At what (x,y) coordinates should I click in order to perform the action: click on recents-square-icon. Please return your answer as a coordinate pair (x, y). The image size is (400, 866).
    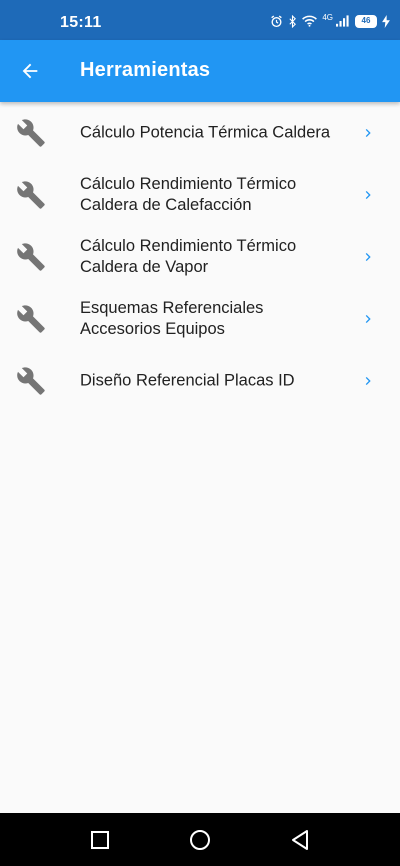
    Looking at the image, I should click on (100, 840).